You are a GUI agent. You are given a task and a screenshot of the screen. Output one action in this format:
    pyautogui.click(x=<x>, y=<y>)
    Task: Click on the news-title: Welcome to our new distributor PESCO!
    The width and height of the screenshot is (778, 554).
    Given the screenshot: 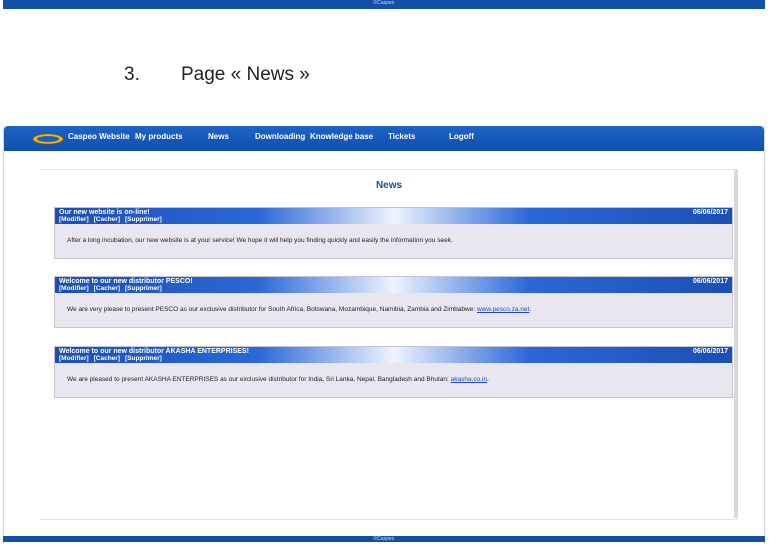 What is the action you would take?
    pyautogui.click(x=126, y=281)
    